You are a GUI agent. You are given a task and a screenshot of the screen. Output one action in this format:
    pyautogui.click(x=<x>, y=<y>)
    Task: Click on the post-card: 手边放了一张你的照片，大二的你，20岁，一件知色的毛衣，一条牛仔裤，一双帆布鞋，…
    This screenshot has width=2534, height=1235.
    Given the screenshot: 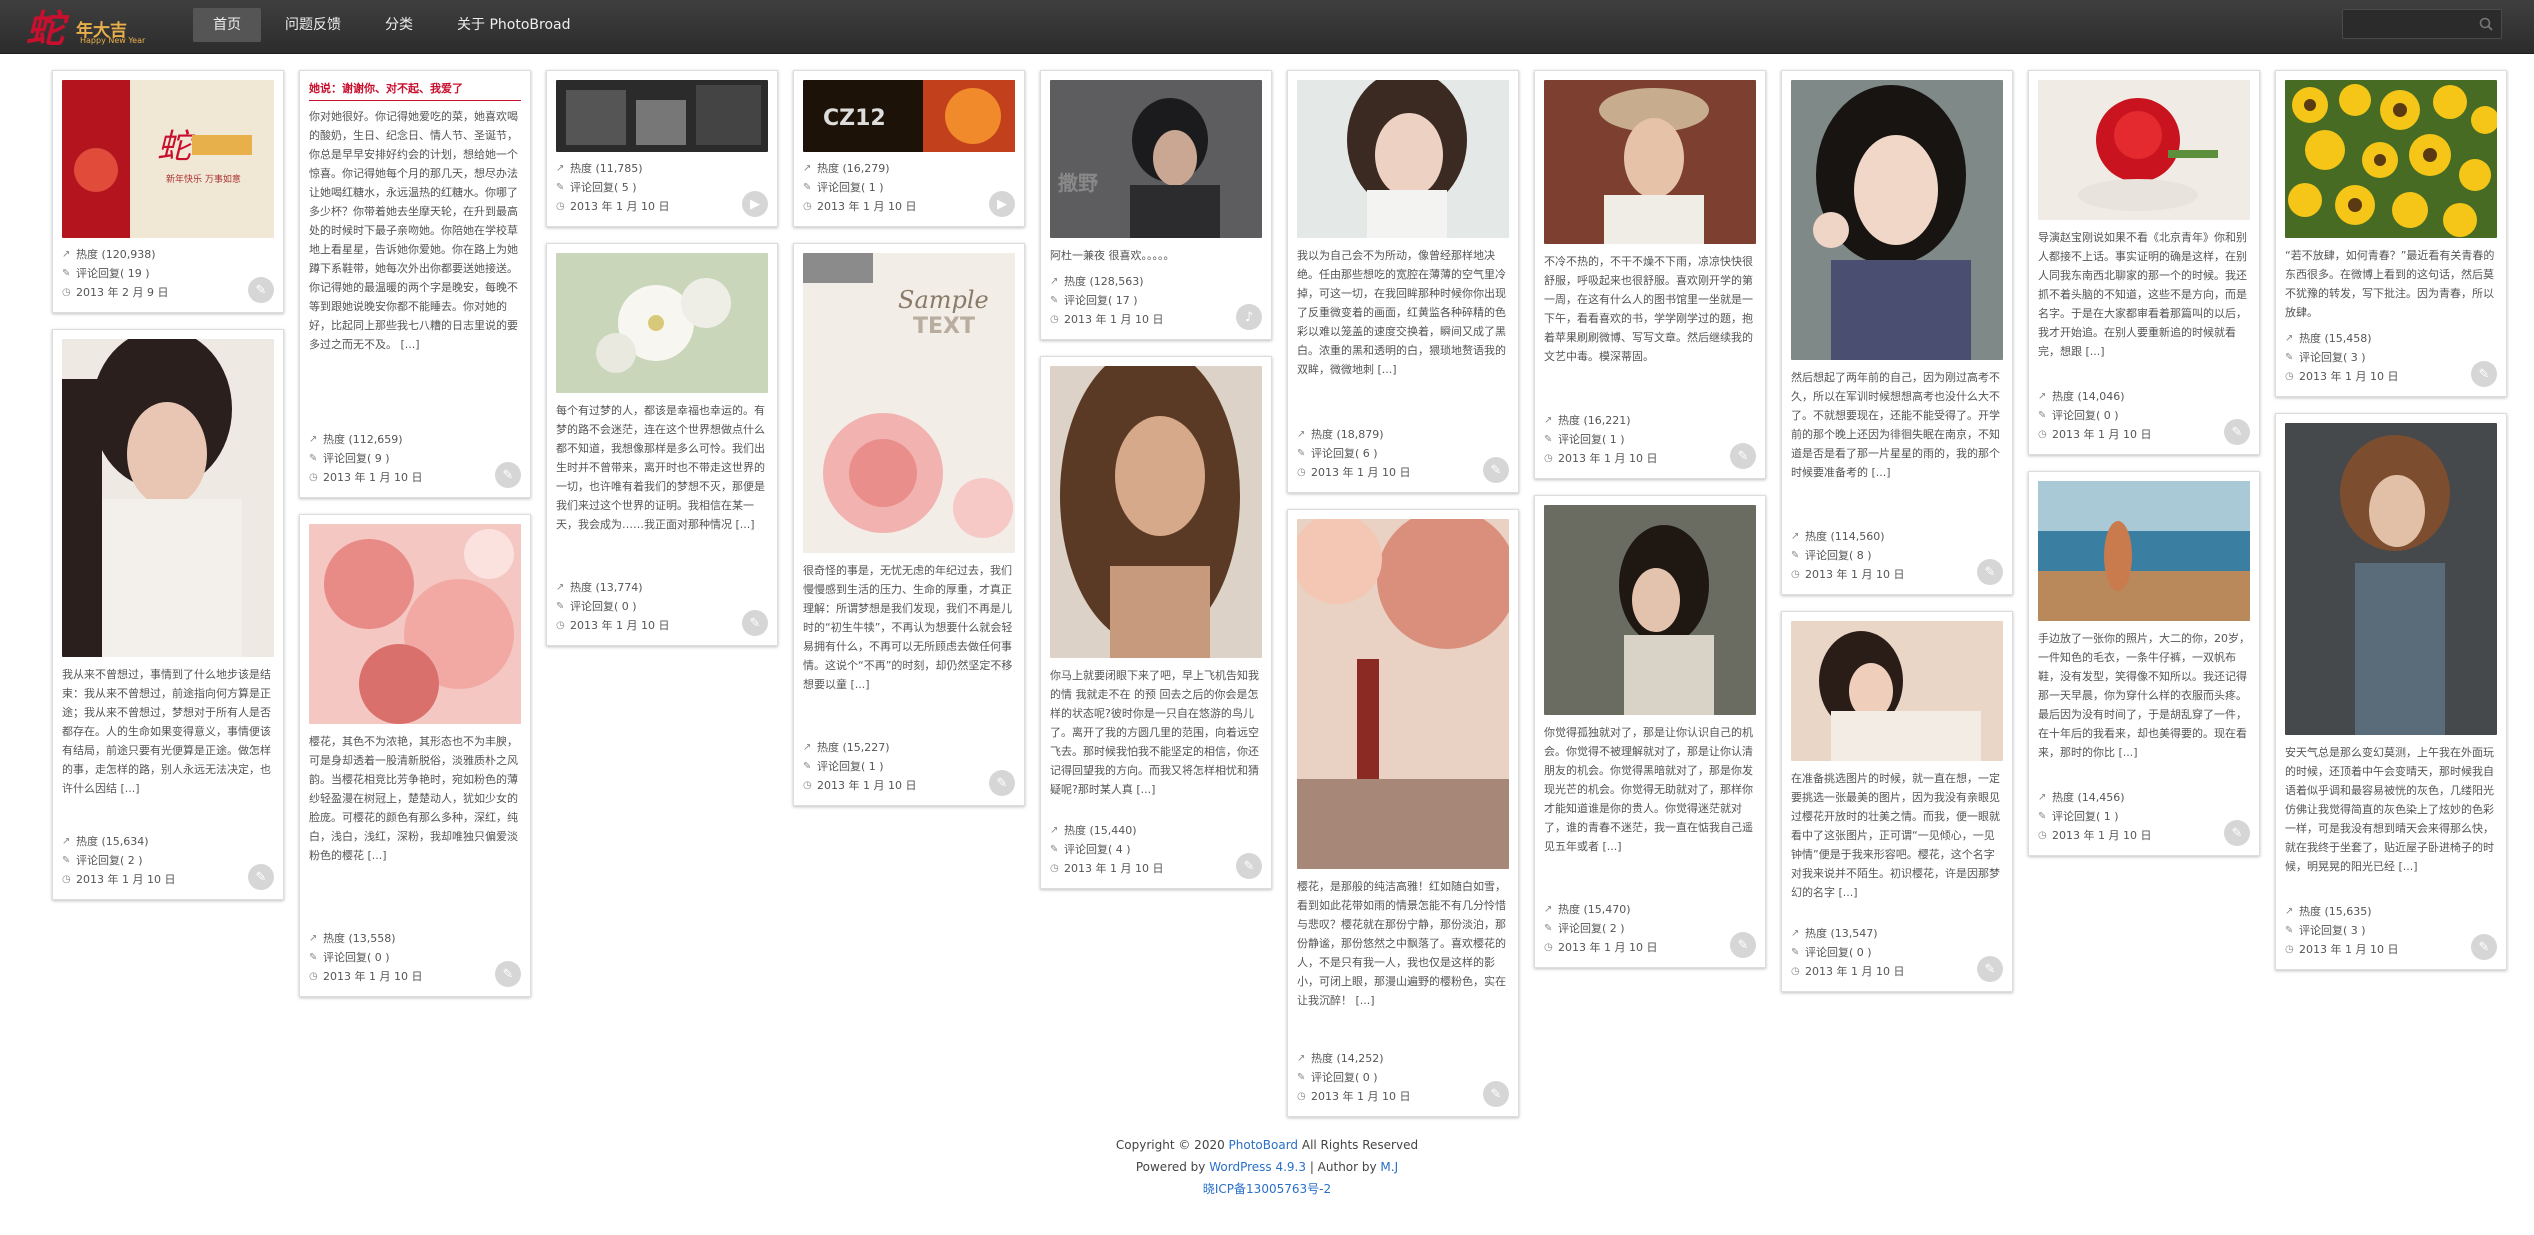 What is the action you would take?
    pyautogui.click(x=2144, y=663)
    